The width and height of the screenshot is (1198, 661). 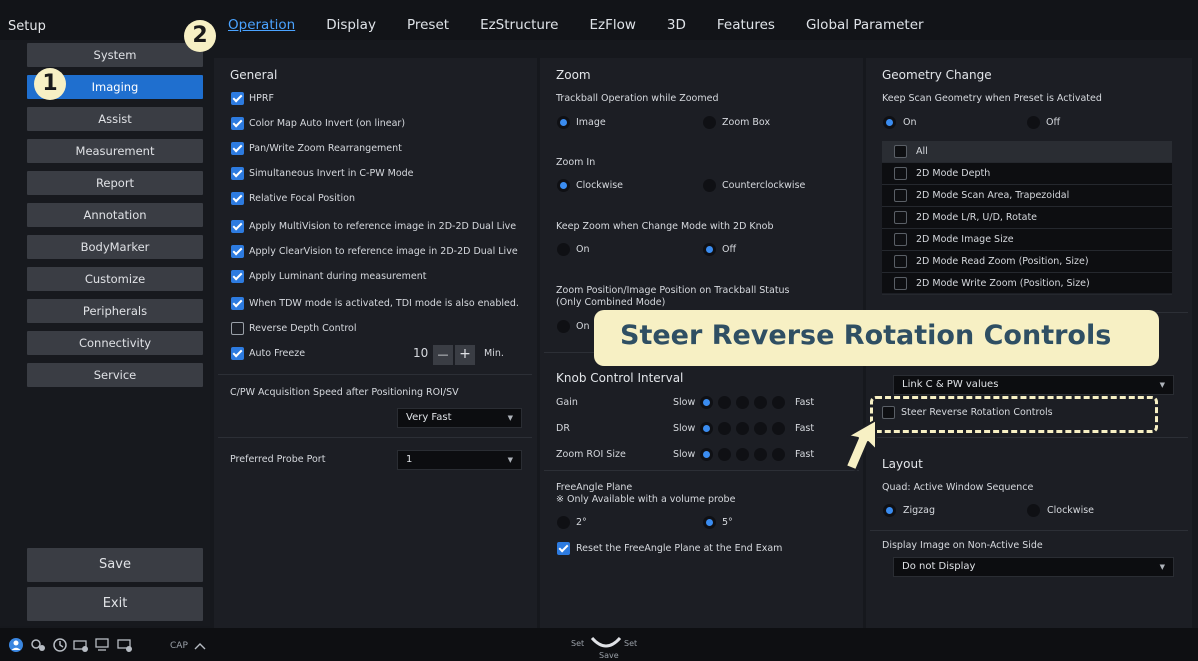 What do you see at coordinates (115, 247) in the screenshot?
I see `sidebar-item-bodymarker: BodyMarker` at bounding box center [115, 247].